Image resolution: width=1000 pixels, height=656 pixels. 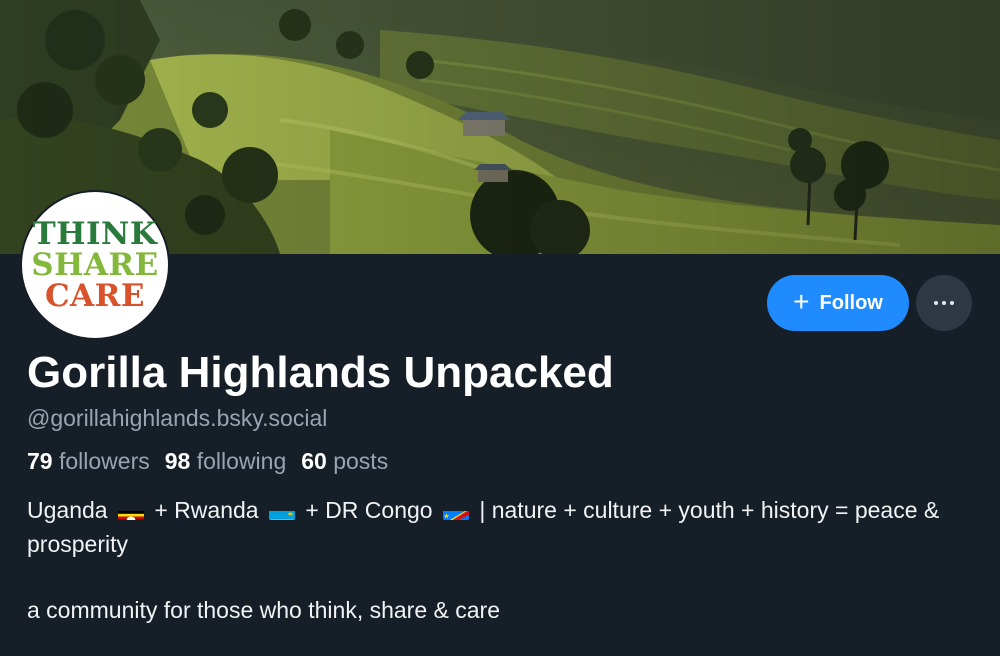 What do you see at coordinates (206, 510) in the screenshot?
I see `bio-rwanda: + Rwanda` at bounding box center [206, 510].